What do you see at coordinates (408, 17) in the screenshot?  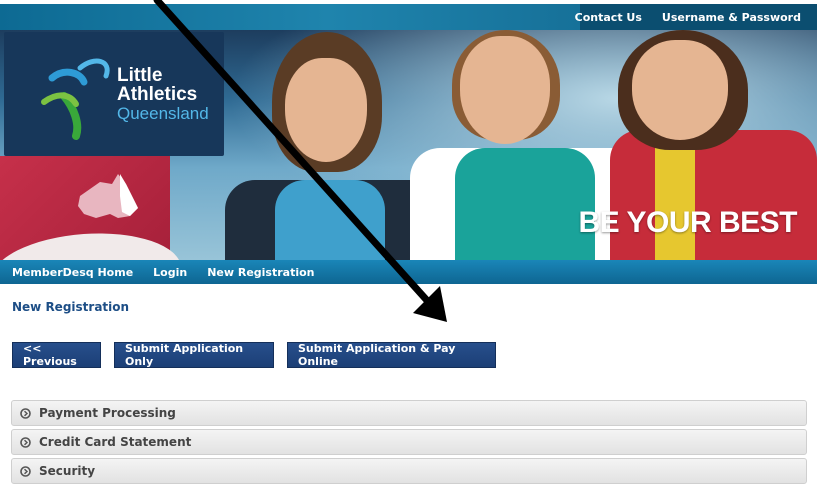 I see `top-utility-bar: Contact Us Username & Password` at bounding box center [408, 17].